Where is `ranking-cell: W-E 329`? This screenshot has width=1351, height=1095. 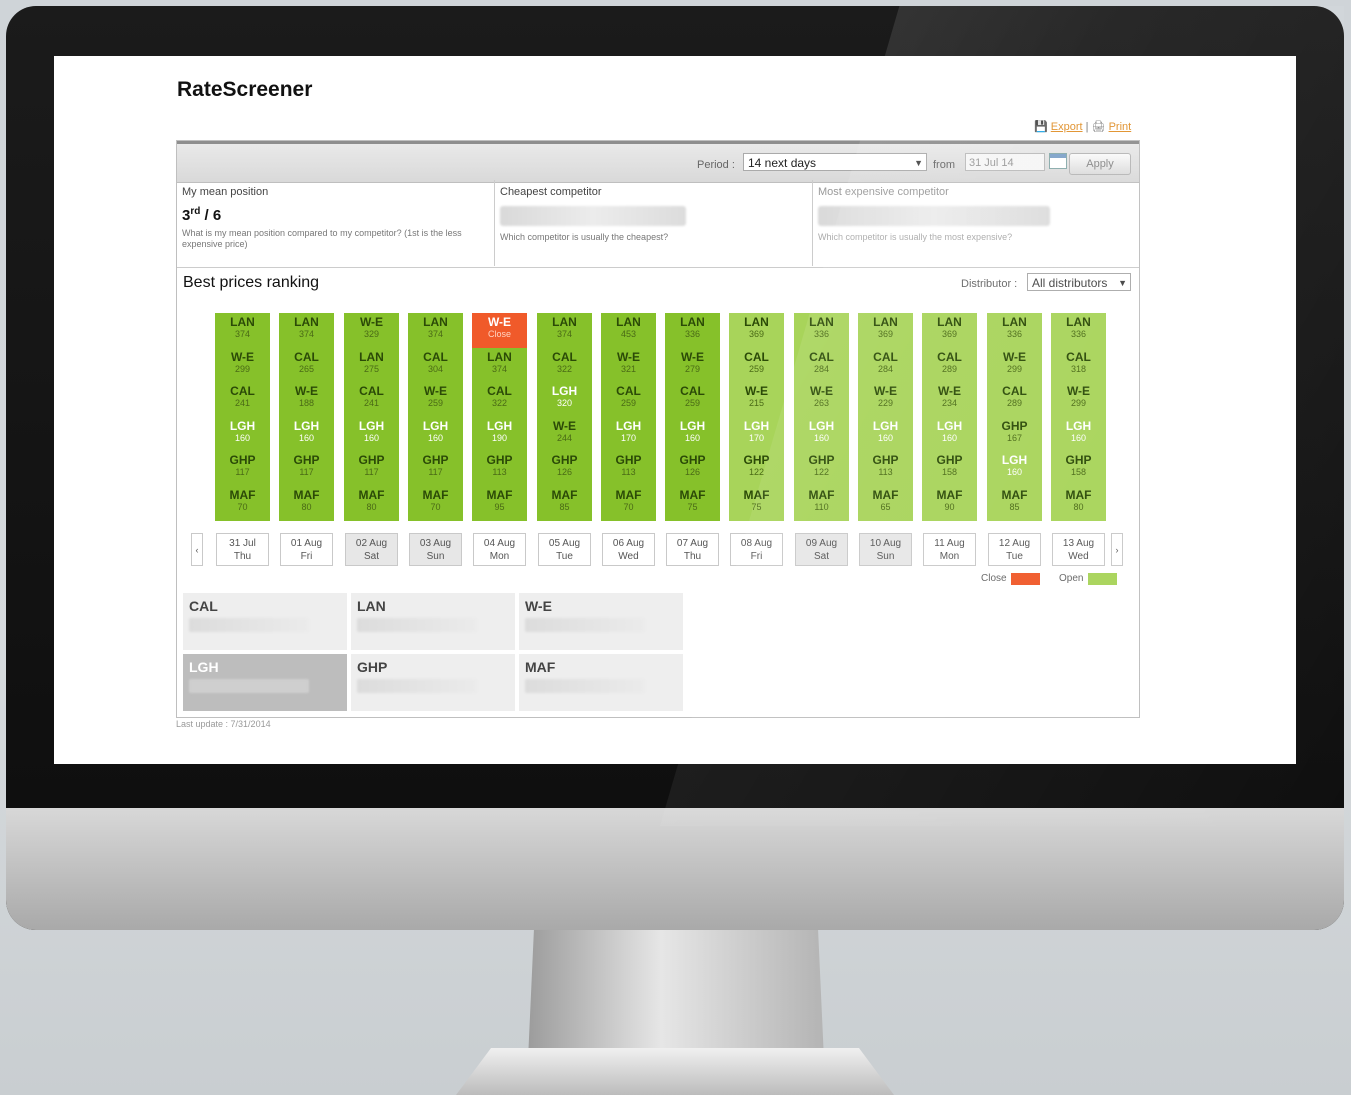
ranking-cell: W-E 329 is located at coordinates (371, 330).